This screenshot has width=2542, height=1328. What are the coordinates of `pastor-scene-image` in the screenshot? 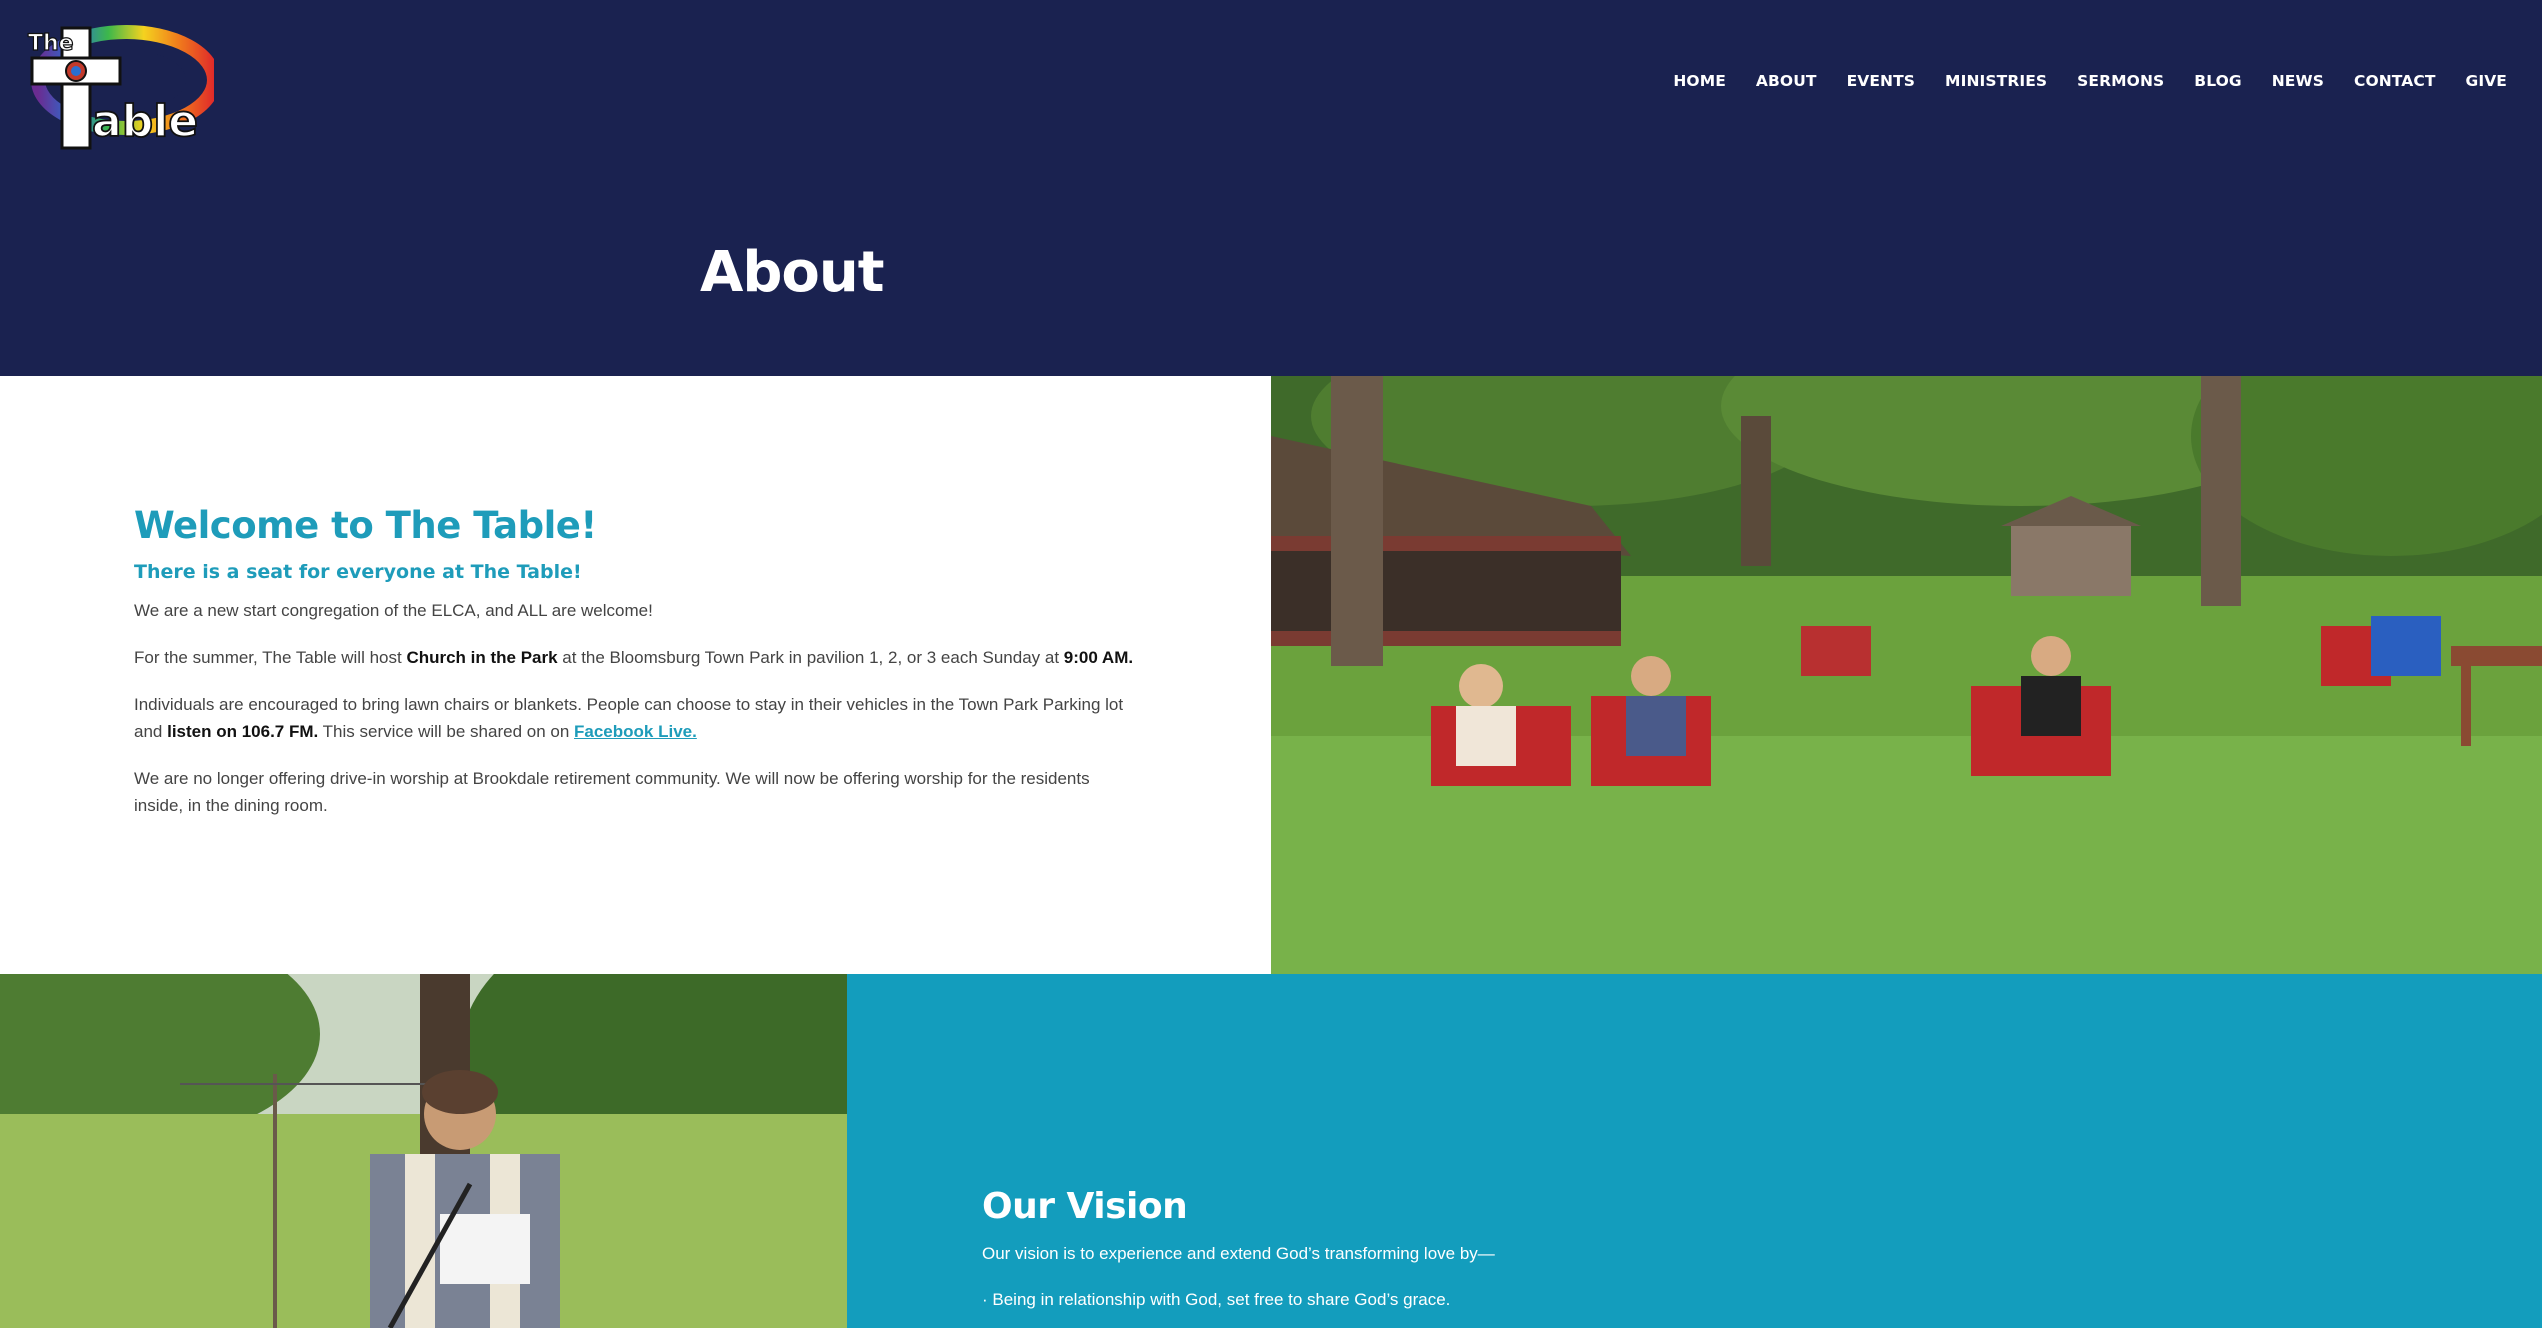 It's located at (423, 1151).